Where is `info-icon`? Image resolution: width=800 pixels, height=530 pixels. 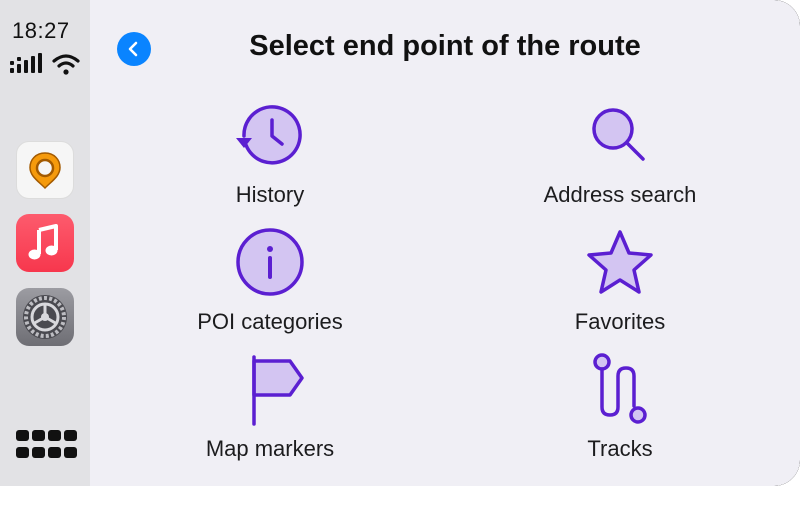
info-icon is located at coordinates (270, 262).